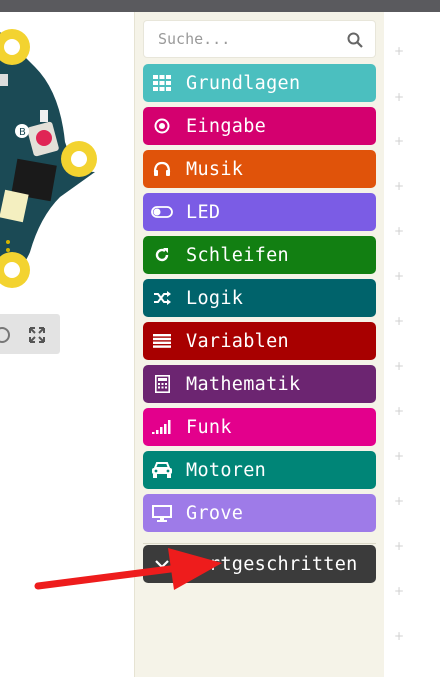 This screenshot has width=440, height=677. I want to click on category-label: Eingabe, so click(226, 126).